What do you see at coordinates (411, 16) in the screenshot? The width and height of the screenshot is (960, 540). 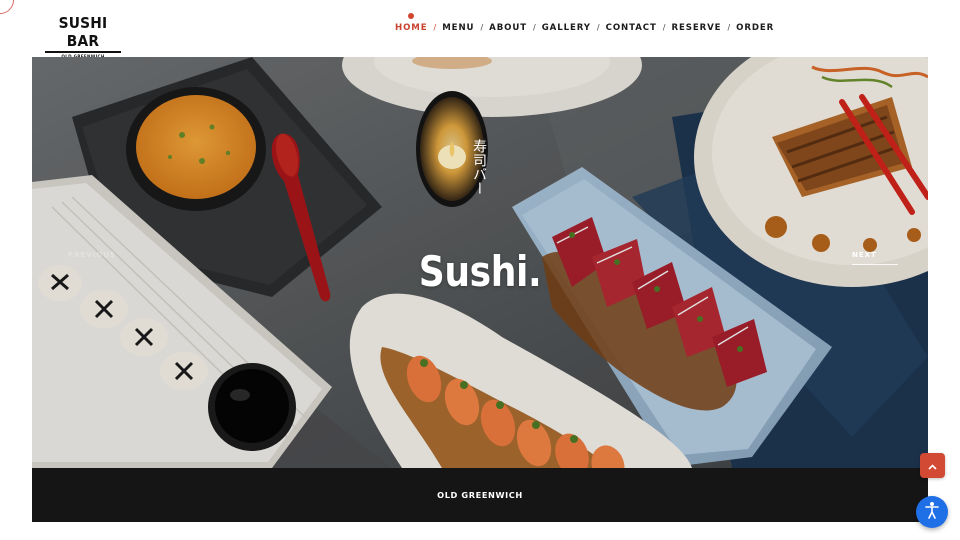 I see `active-indicator-dot` at bounding box center [411, 16].